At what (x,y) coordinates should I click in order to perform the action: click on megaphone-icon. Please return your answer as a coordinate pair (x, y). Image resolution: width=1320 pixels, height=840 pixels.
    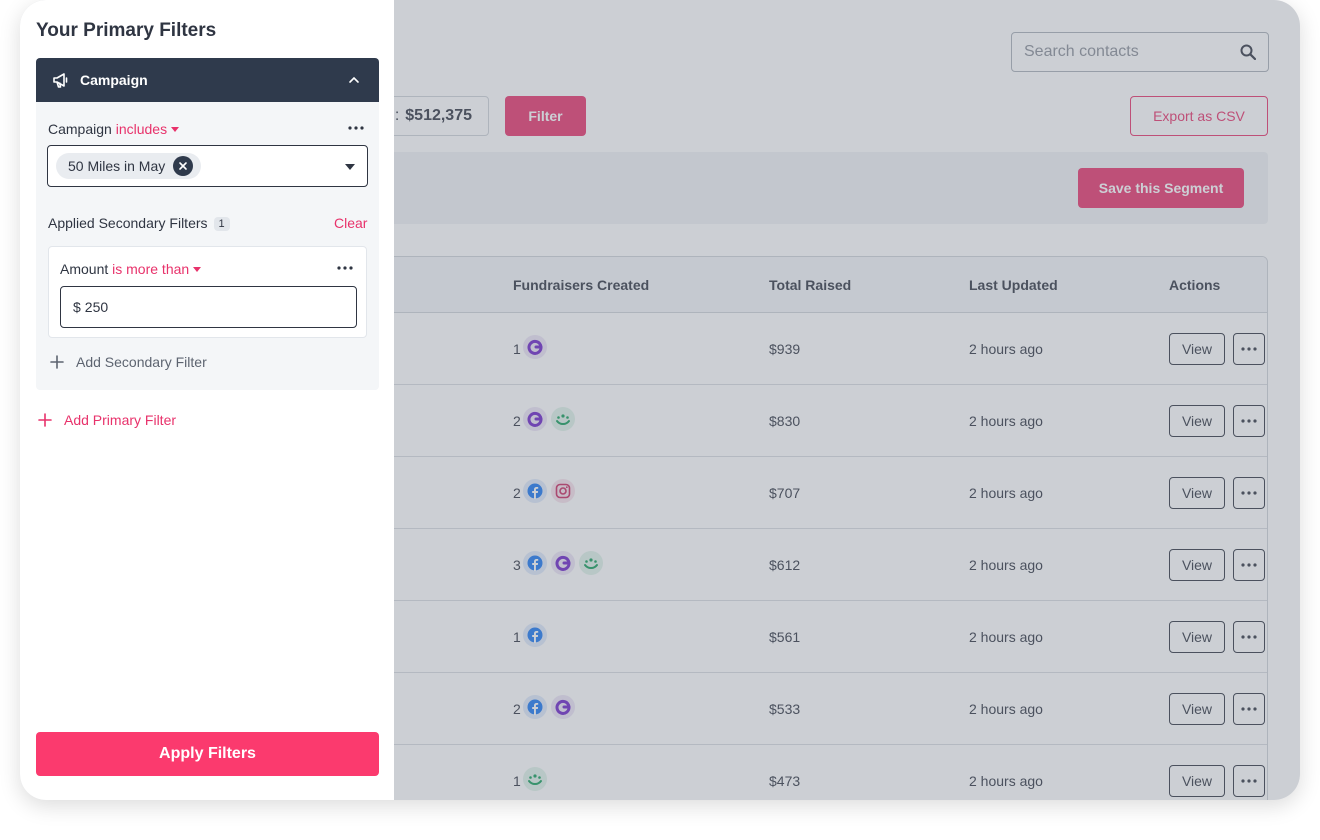
    Looking at the image, I should click on (60, 80).